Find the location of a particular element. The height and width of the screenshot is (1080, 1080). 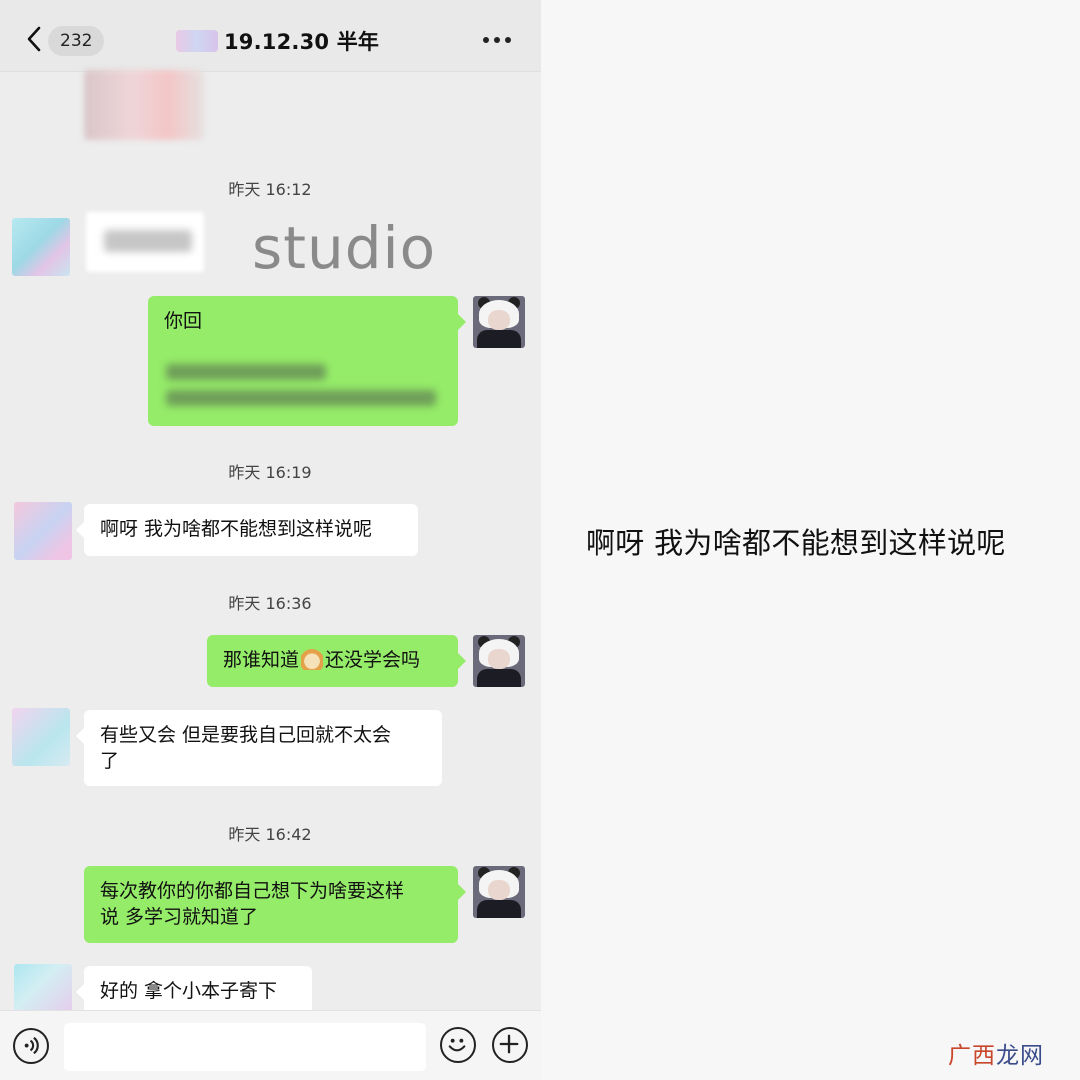

watermark-text: 广西 is located at coordinates (972, 1056).